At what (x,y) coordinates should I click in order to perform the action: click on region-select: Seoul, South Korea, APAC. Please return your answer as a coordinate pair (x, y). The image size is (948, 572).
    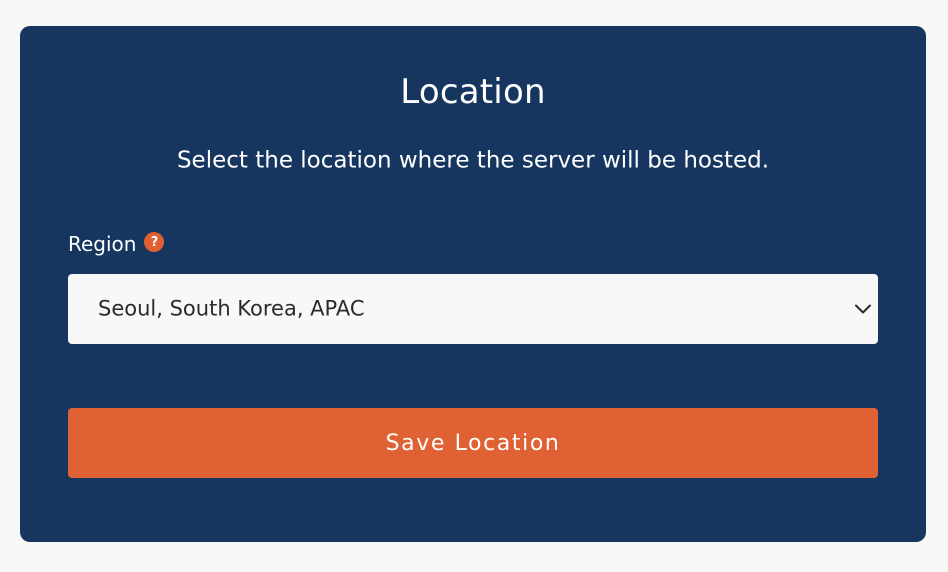
    Looking at the image, I should click on (473, 309).